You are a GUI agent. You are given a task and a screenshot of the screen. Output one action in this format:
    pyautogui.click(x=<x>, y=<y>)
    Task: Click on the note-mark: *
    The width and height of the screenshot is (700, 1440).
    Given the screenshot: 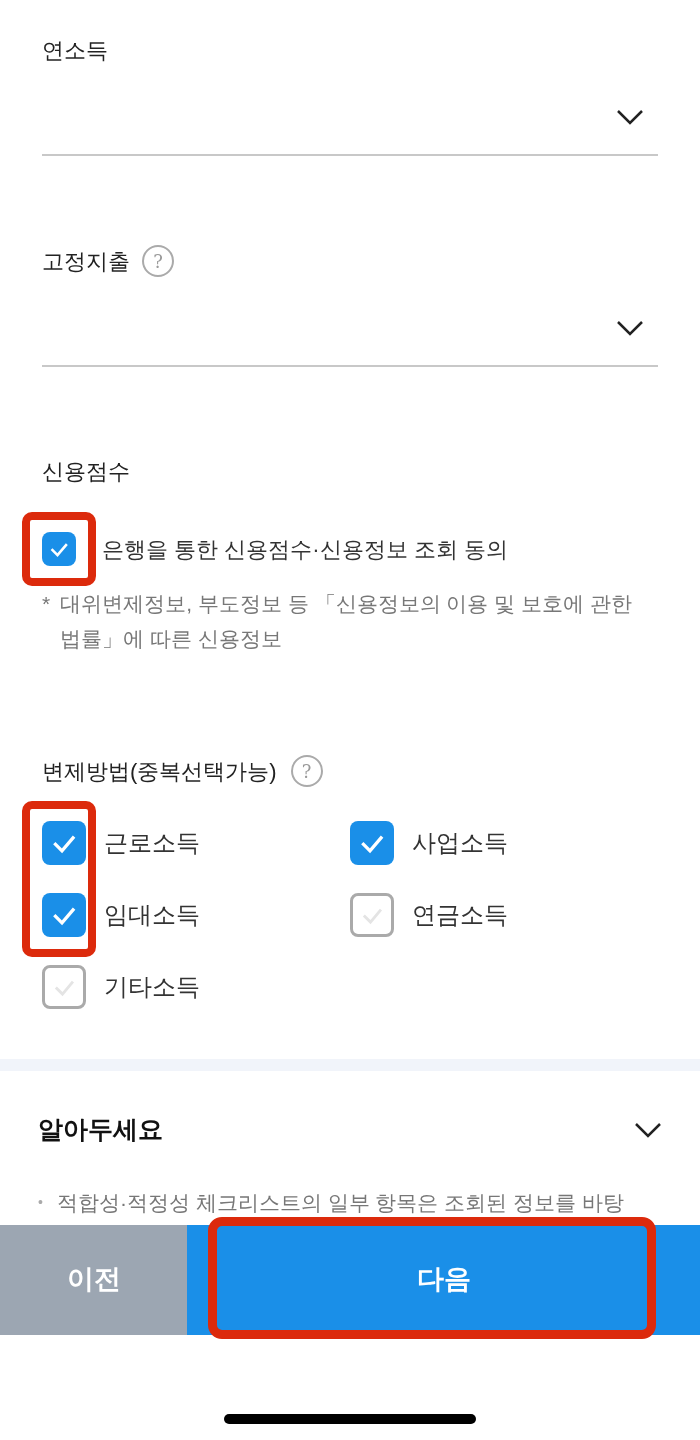 What is the action you would take?
    pyautogui.click(x=46, y=604)
    